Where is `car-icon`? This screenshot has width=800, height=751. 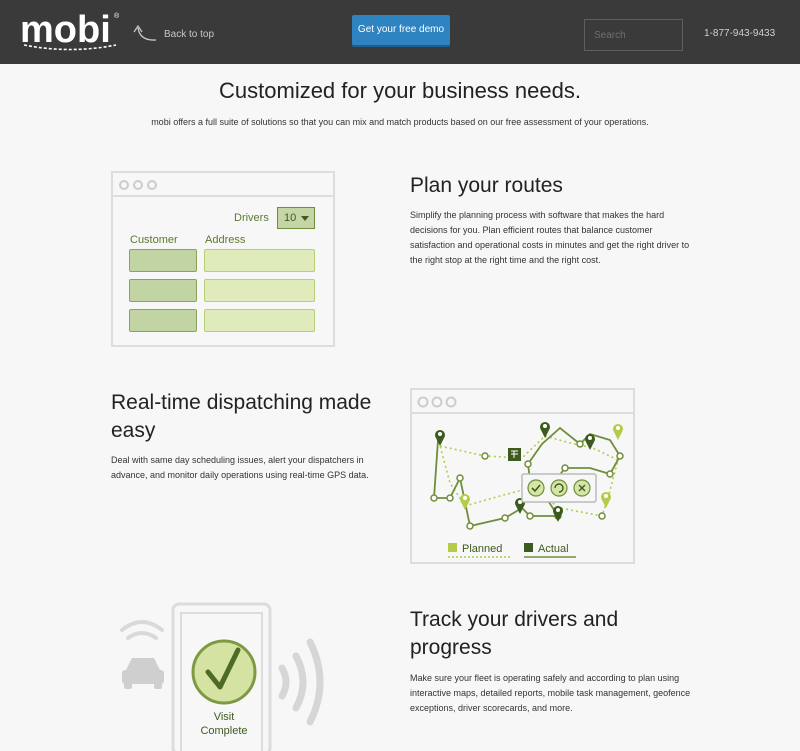
car-icon is located at coordinates (143, 673).